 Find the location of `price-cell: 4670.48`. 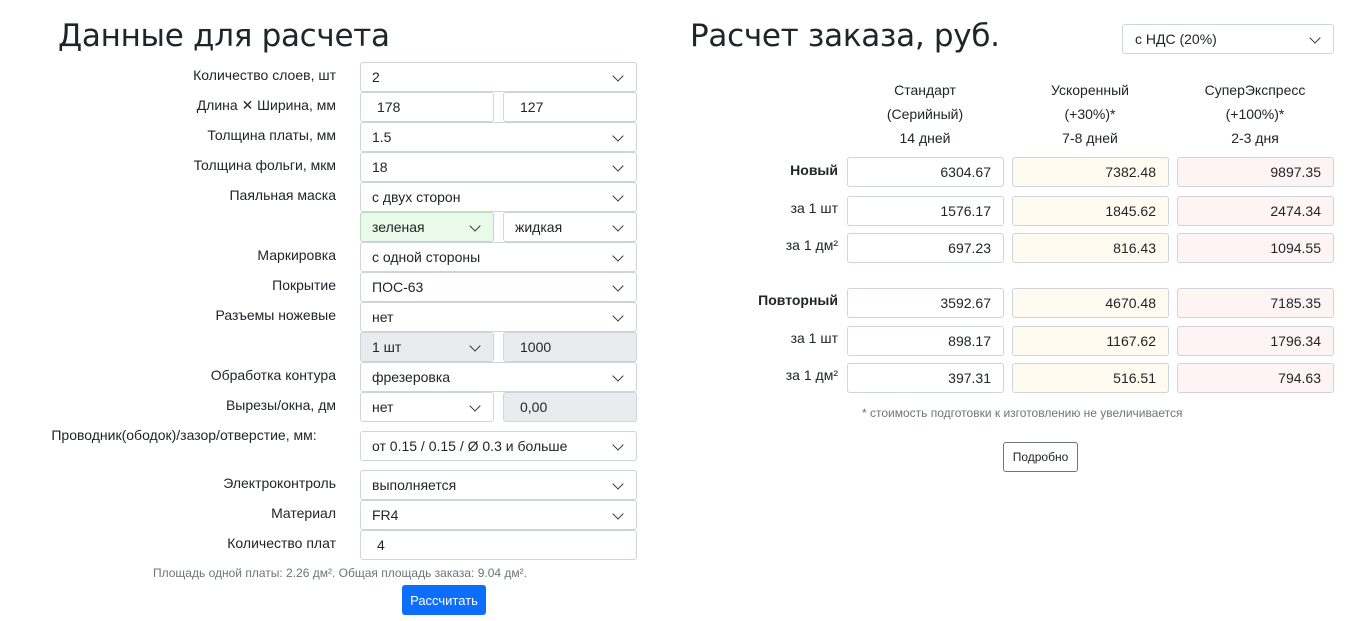

price-cell: 4670.48 is located at coordinates (1090, 303).